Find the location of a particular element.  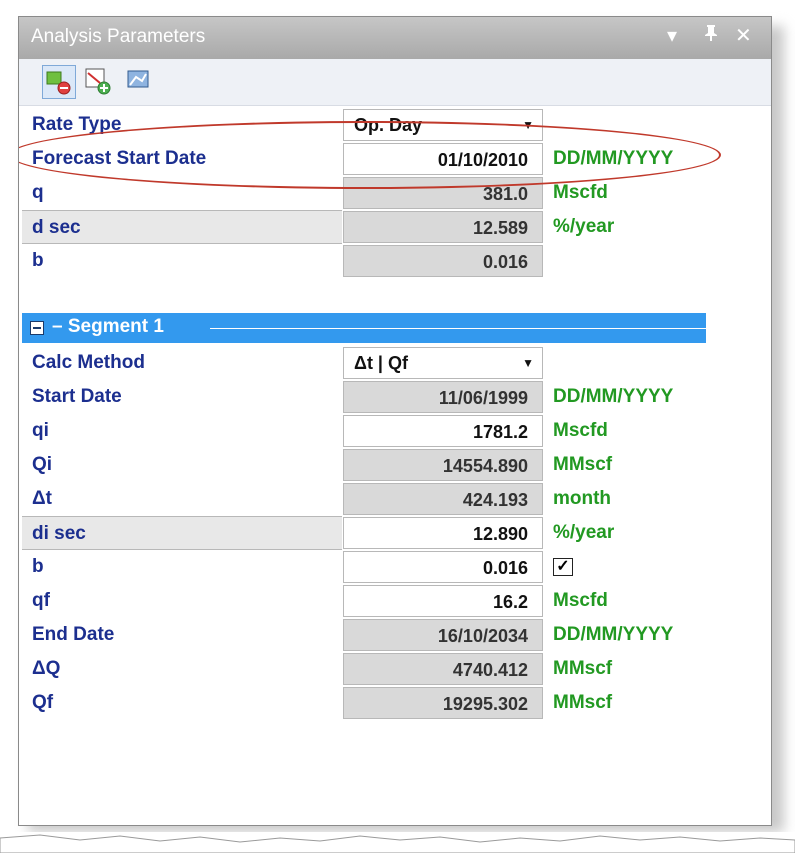

add-remove-segment-button is located at coordinates (59, 82).